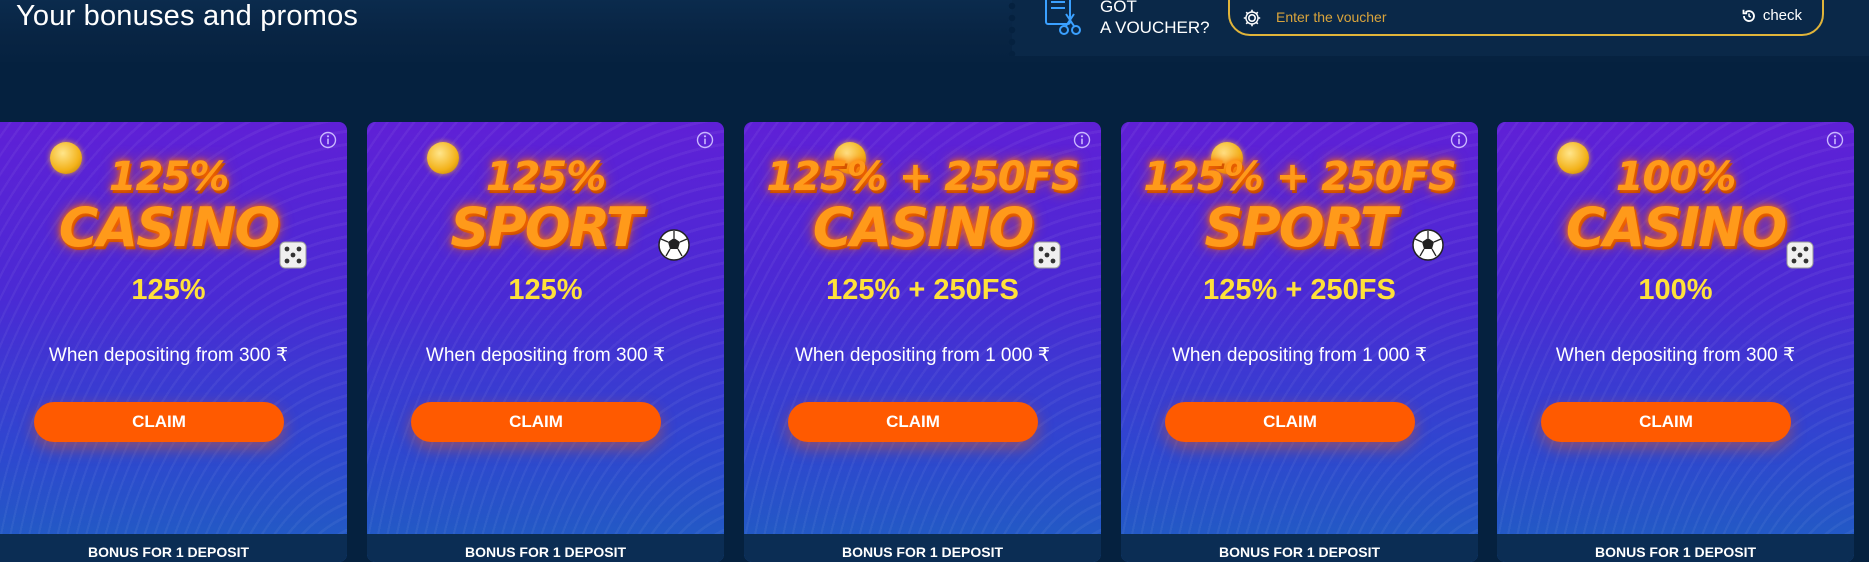  I want to click on voucher-panel: GOT A VOUCHER? Enter the voucher check, so click(1438, 28).